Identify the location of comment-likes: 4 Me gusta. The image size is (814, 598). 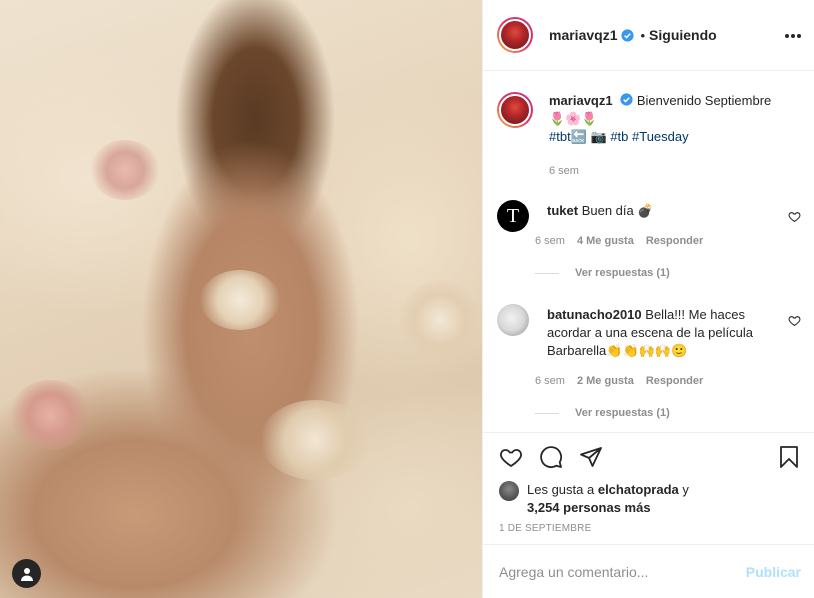
(605, 241).